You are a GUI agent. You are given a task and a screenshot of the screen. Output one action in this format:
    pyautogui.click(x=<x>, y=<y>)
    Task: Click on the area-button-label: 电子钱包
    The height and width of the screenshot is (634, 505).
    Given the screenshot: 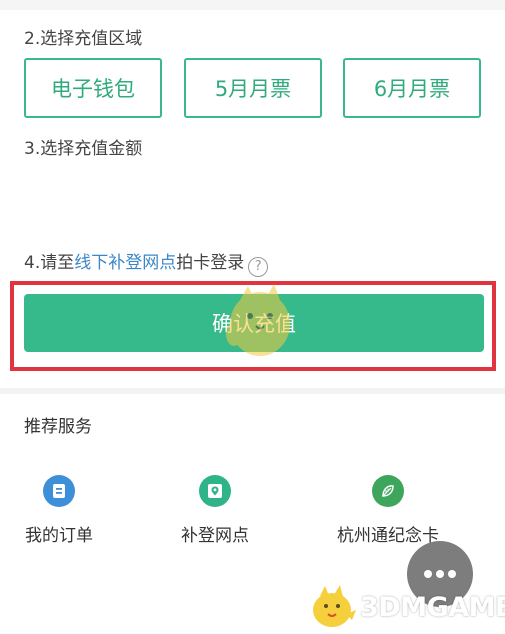 What is the action you would take?
    pyautogui.click(x=93, y=89)
    